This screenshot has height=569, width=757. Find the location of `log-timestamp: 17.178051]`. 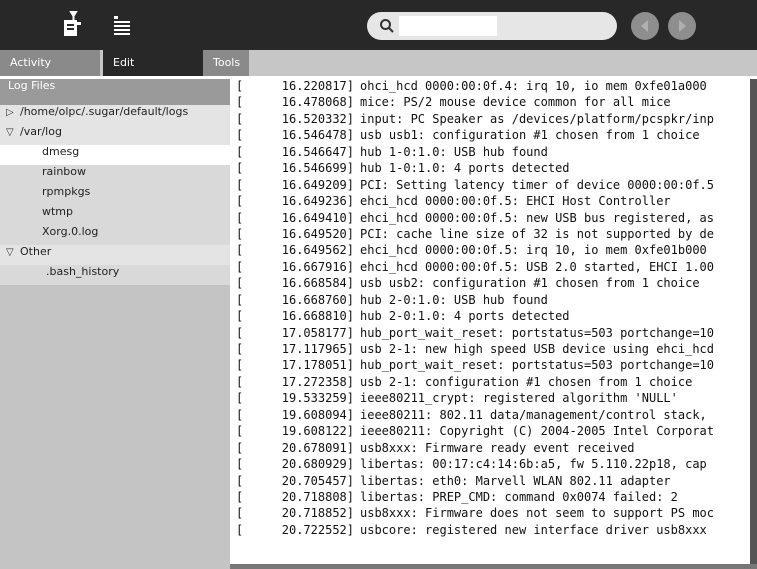

log-timestamp: 17.178051] is located at coordinates (317, 365).